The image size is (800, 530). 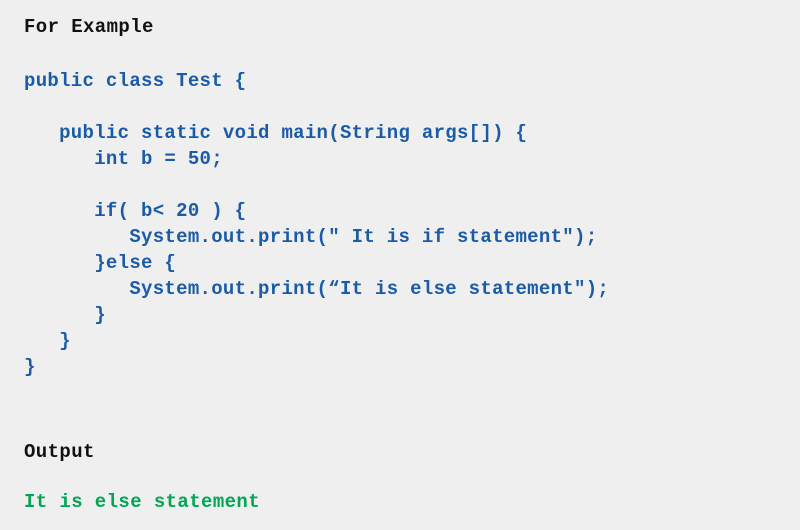 What do you see at coordinates (276, 133) in the screenshot?
I see `code-line: public static void main(String args[]) {` at bounding box center [276, 133].